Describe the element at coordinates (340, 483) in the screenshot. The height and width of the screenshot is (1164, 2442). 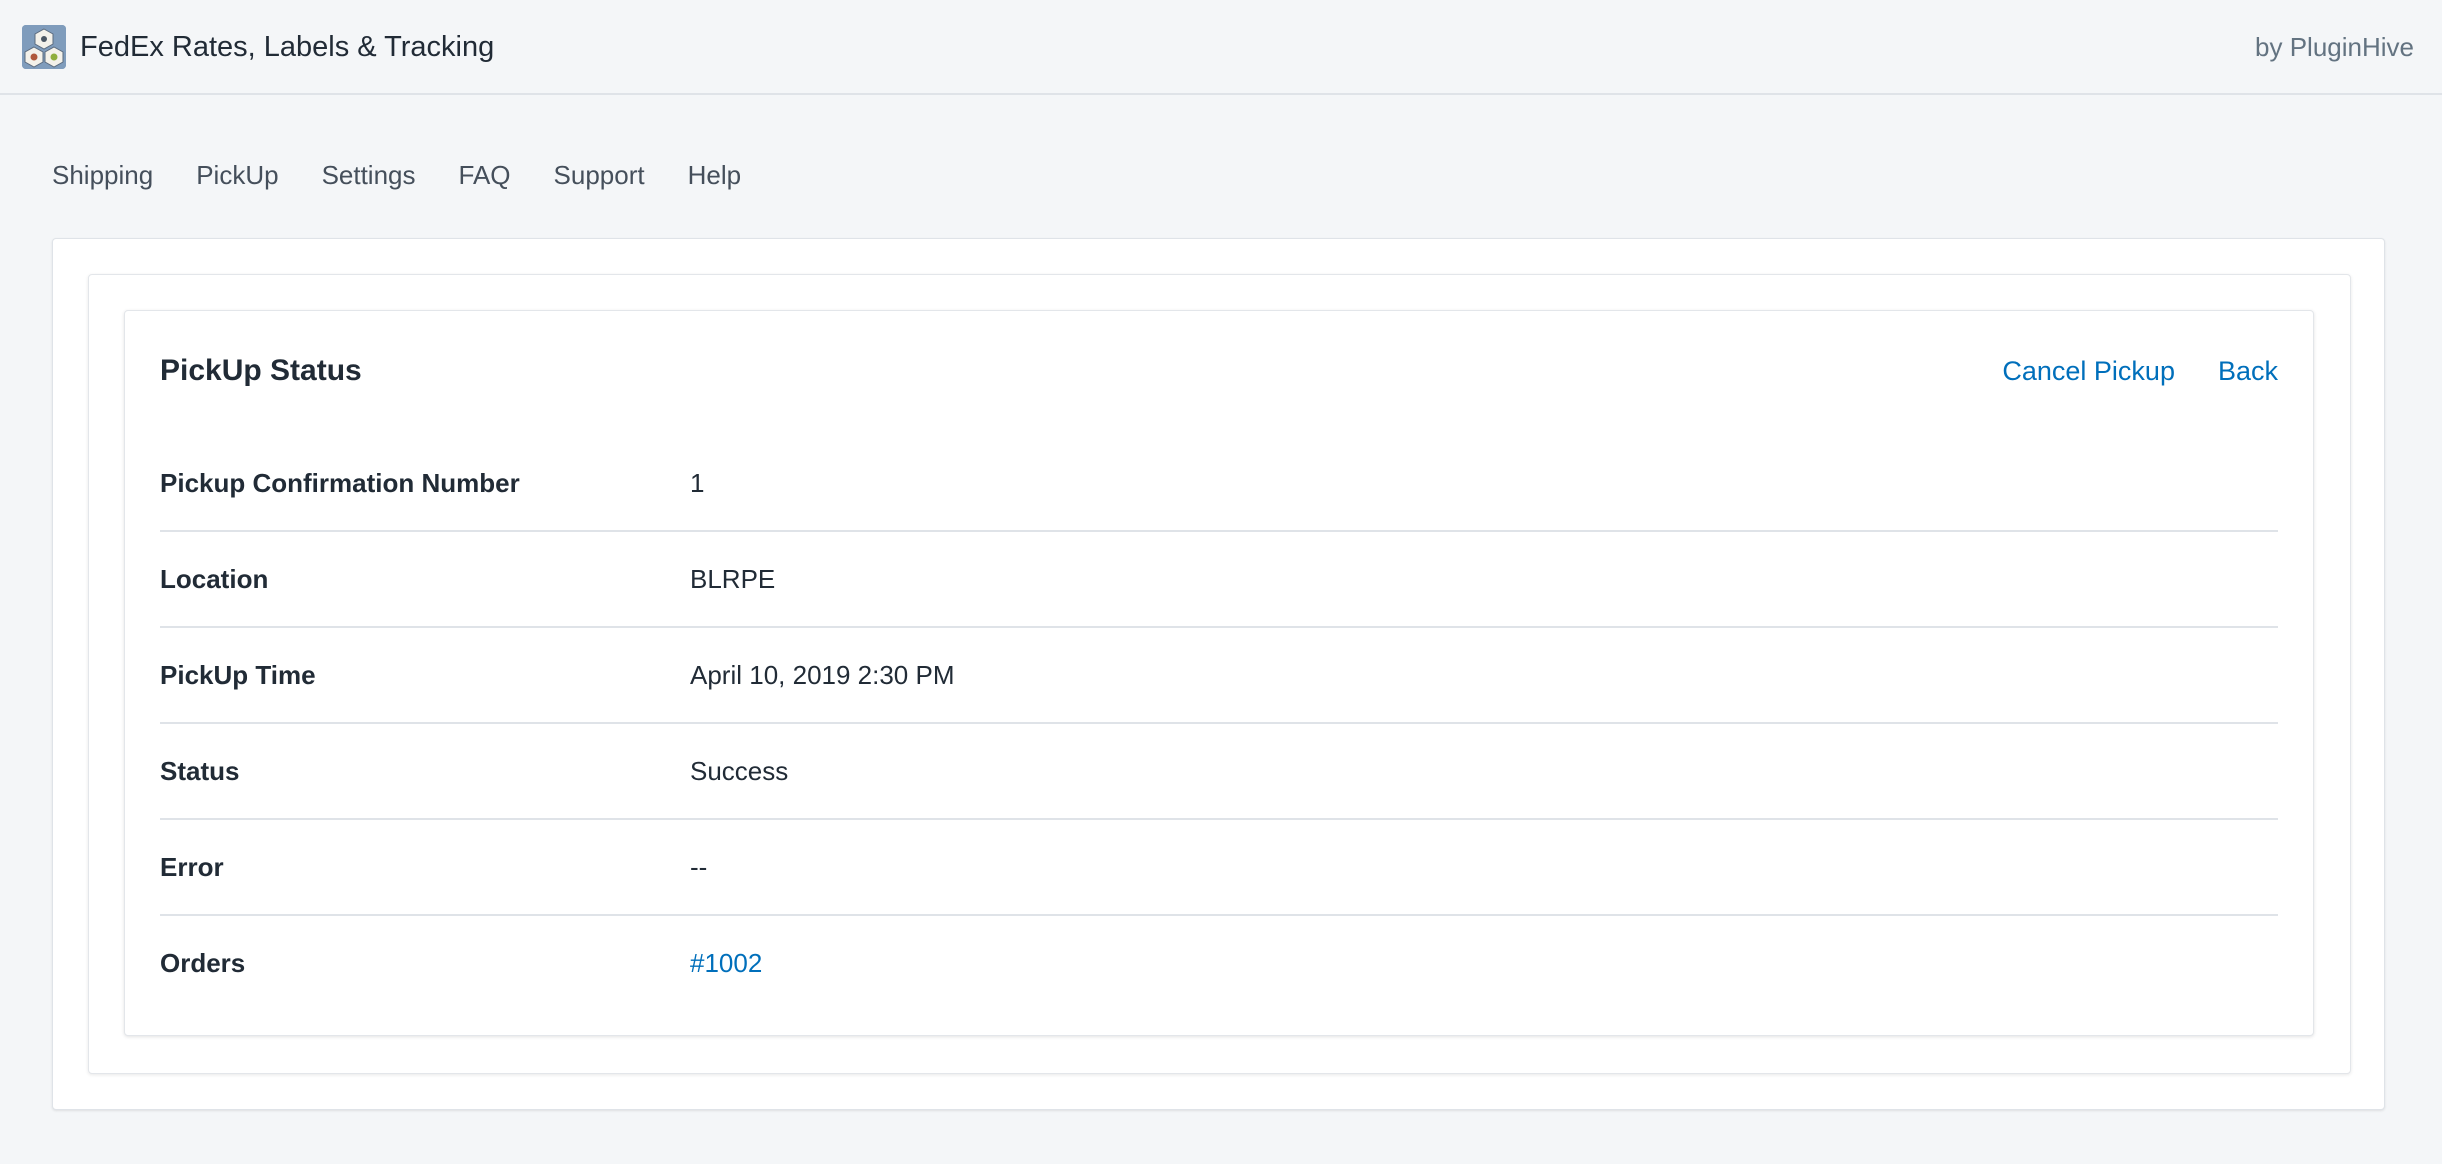
I see `detail-label: Pickup Confirmation Number` at that location.